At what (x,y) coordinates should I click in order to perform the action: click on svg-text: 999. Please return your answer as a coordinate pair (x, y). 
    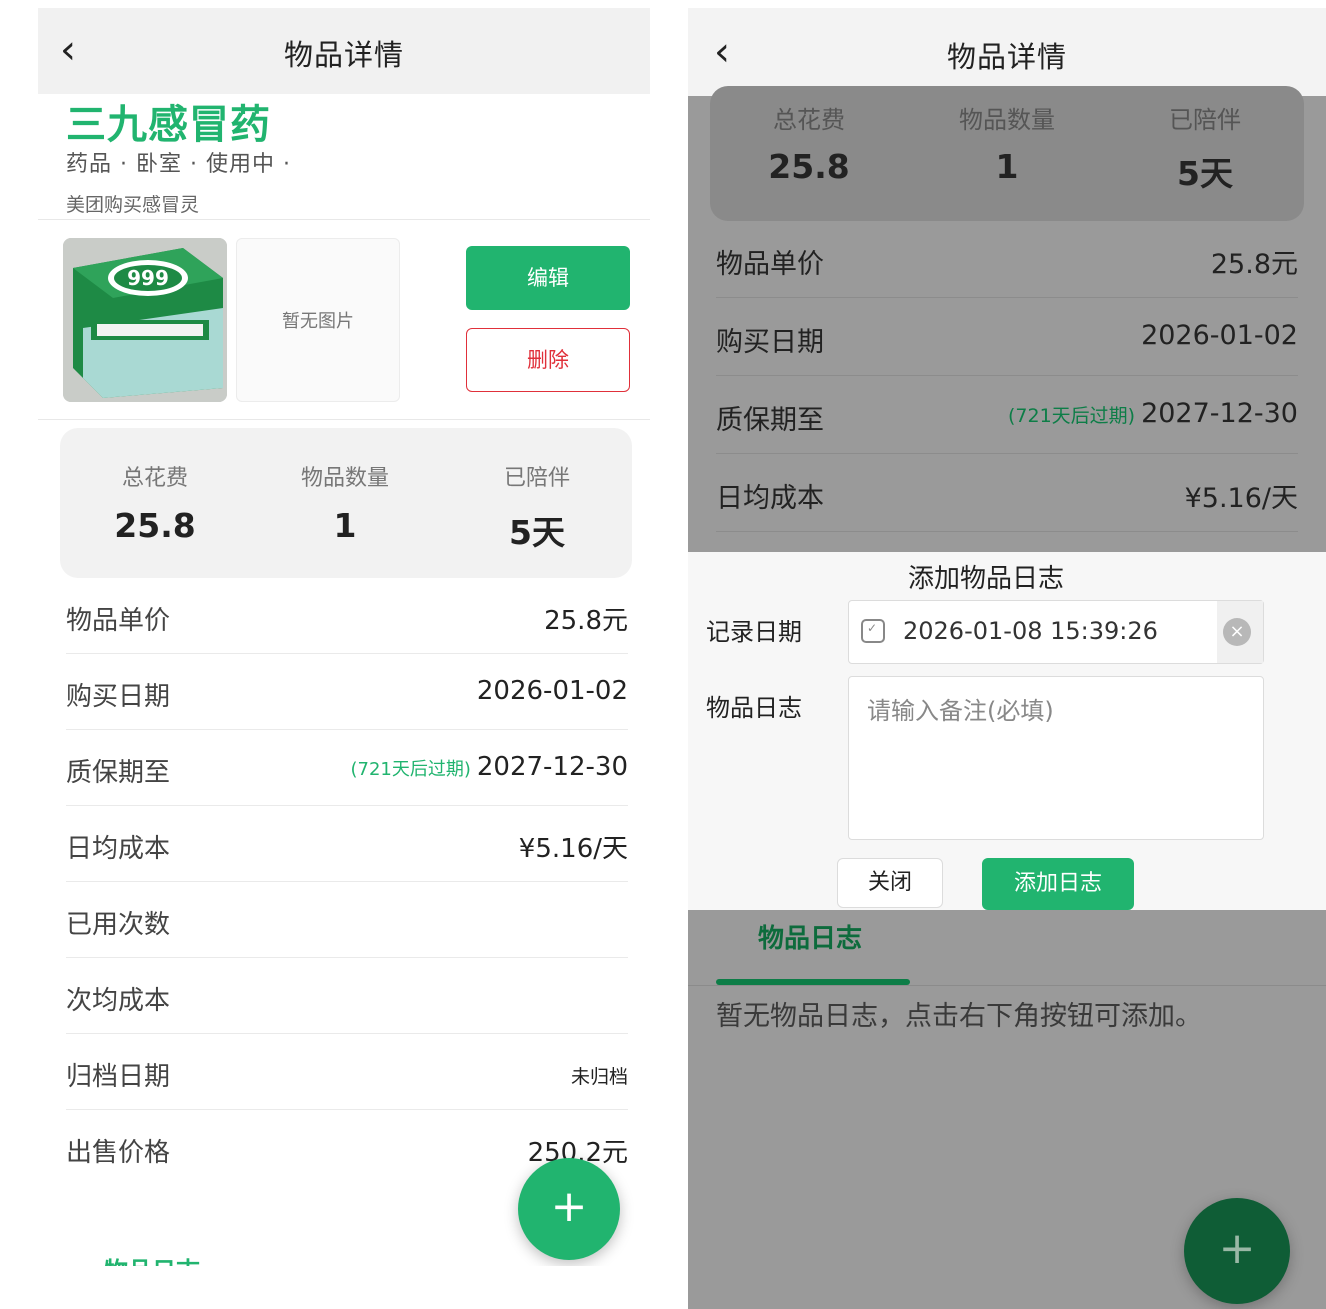
    Looking at the image, I should click on (148, 278).